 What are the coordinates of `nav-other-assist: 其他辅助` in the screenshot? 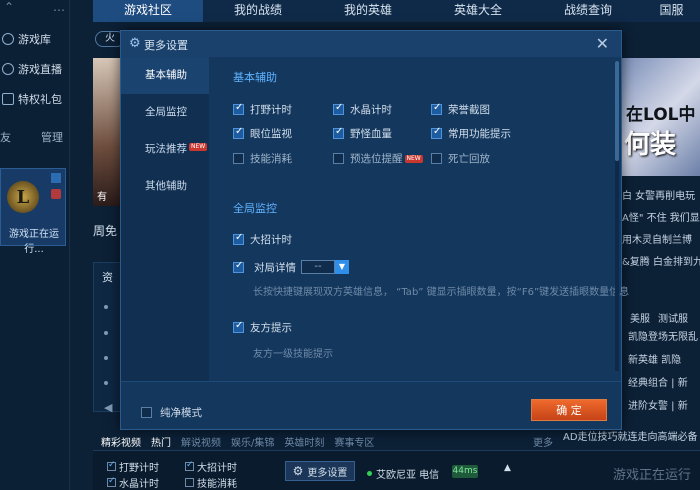 It's located at (165, 186).